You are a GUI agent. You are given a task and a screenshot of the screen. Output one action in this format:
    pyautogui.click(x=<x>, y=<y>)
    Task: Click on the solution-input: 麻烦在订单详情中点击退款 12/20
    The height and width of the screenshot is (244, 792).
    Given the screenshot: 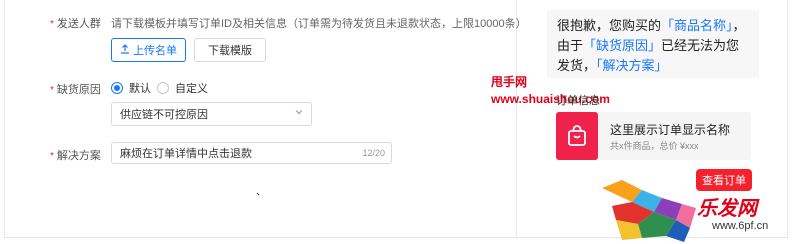 What is the action you would take?
    pyautogui.click(x=251, y=153)
    